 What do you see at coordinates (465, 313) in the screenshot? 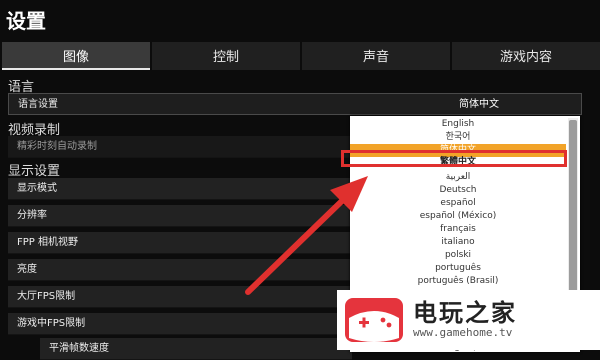
I see `watermark-title: 电玩之家` at bounding box center [465, 313].